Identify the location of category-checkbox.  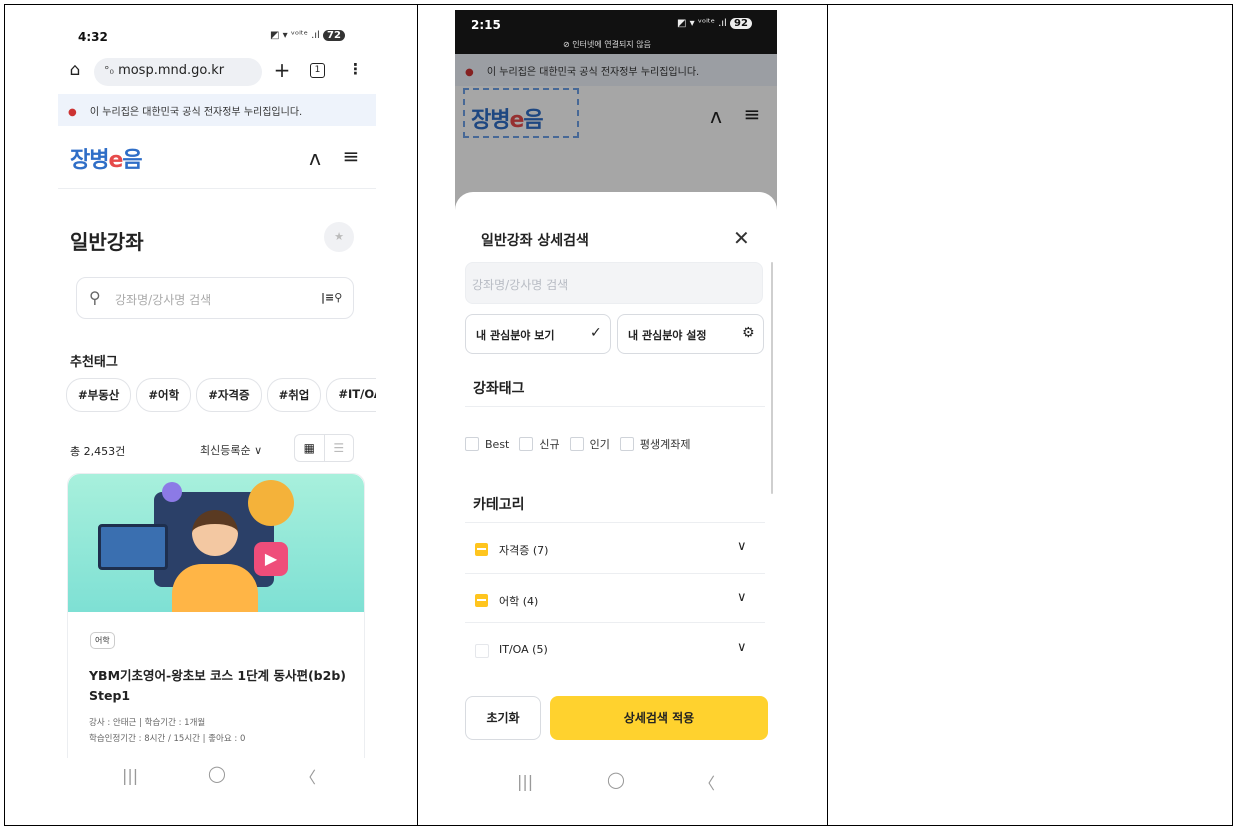
(482, 651).